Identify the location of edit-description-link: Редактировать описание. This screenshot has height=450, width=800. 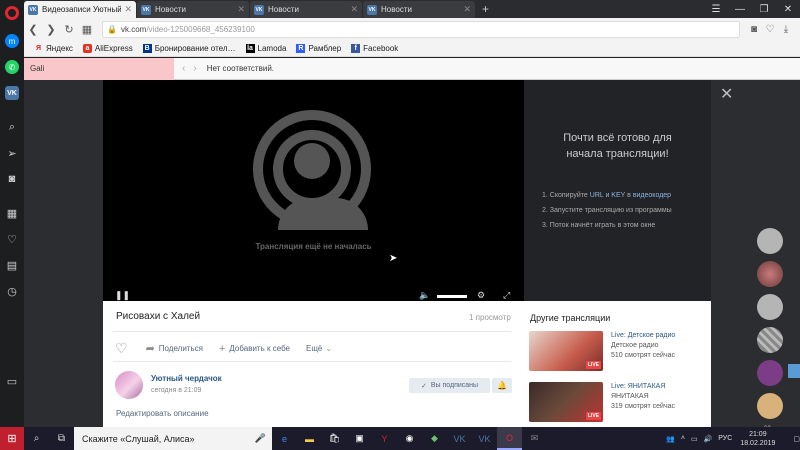
(162, 413).